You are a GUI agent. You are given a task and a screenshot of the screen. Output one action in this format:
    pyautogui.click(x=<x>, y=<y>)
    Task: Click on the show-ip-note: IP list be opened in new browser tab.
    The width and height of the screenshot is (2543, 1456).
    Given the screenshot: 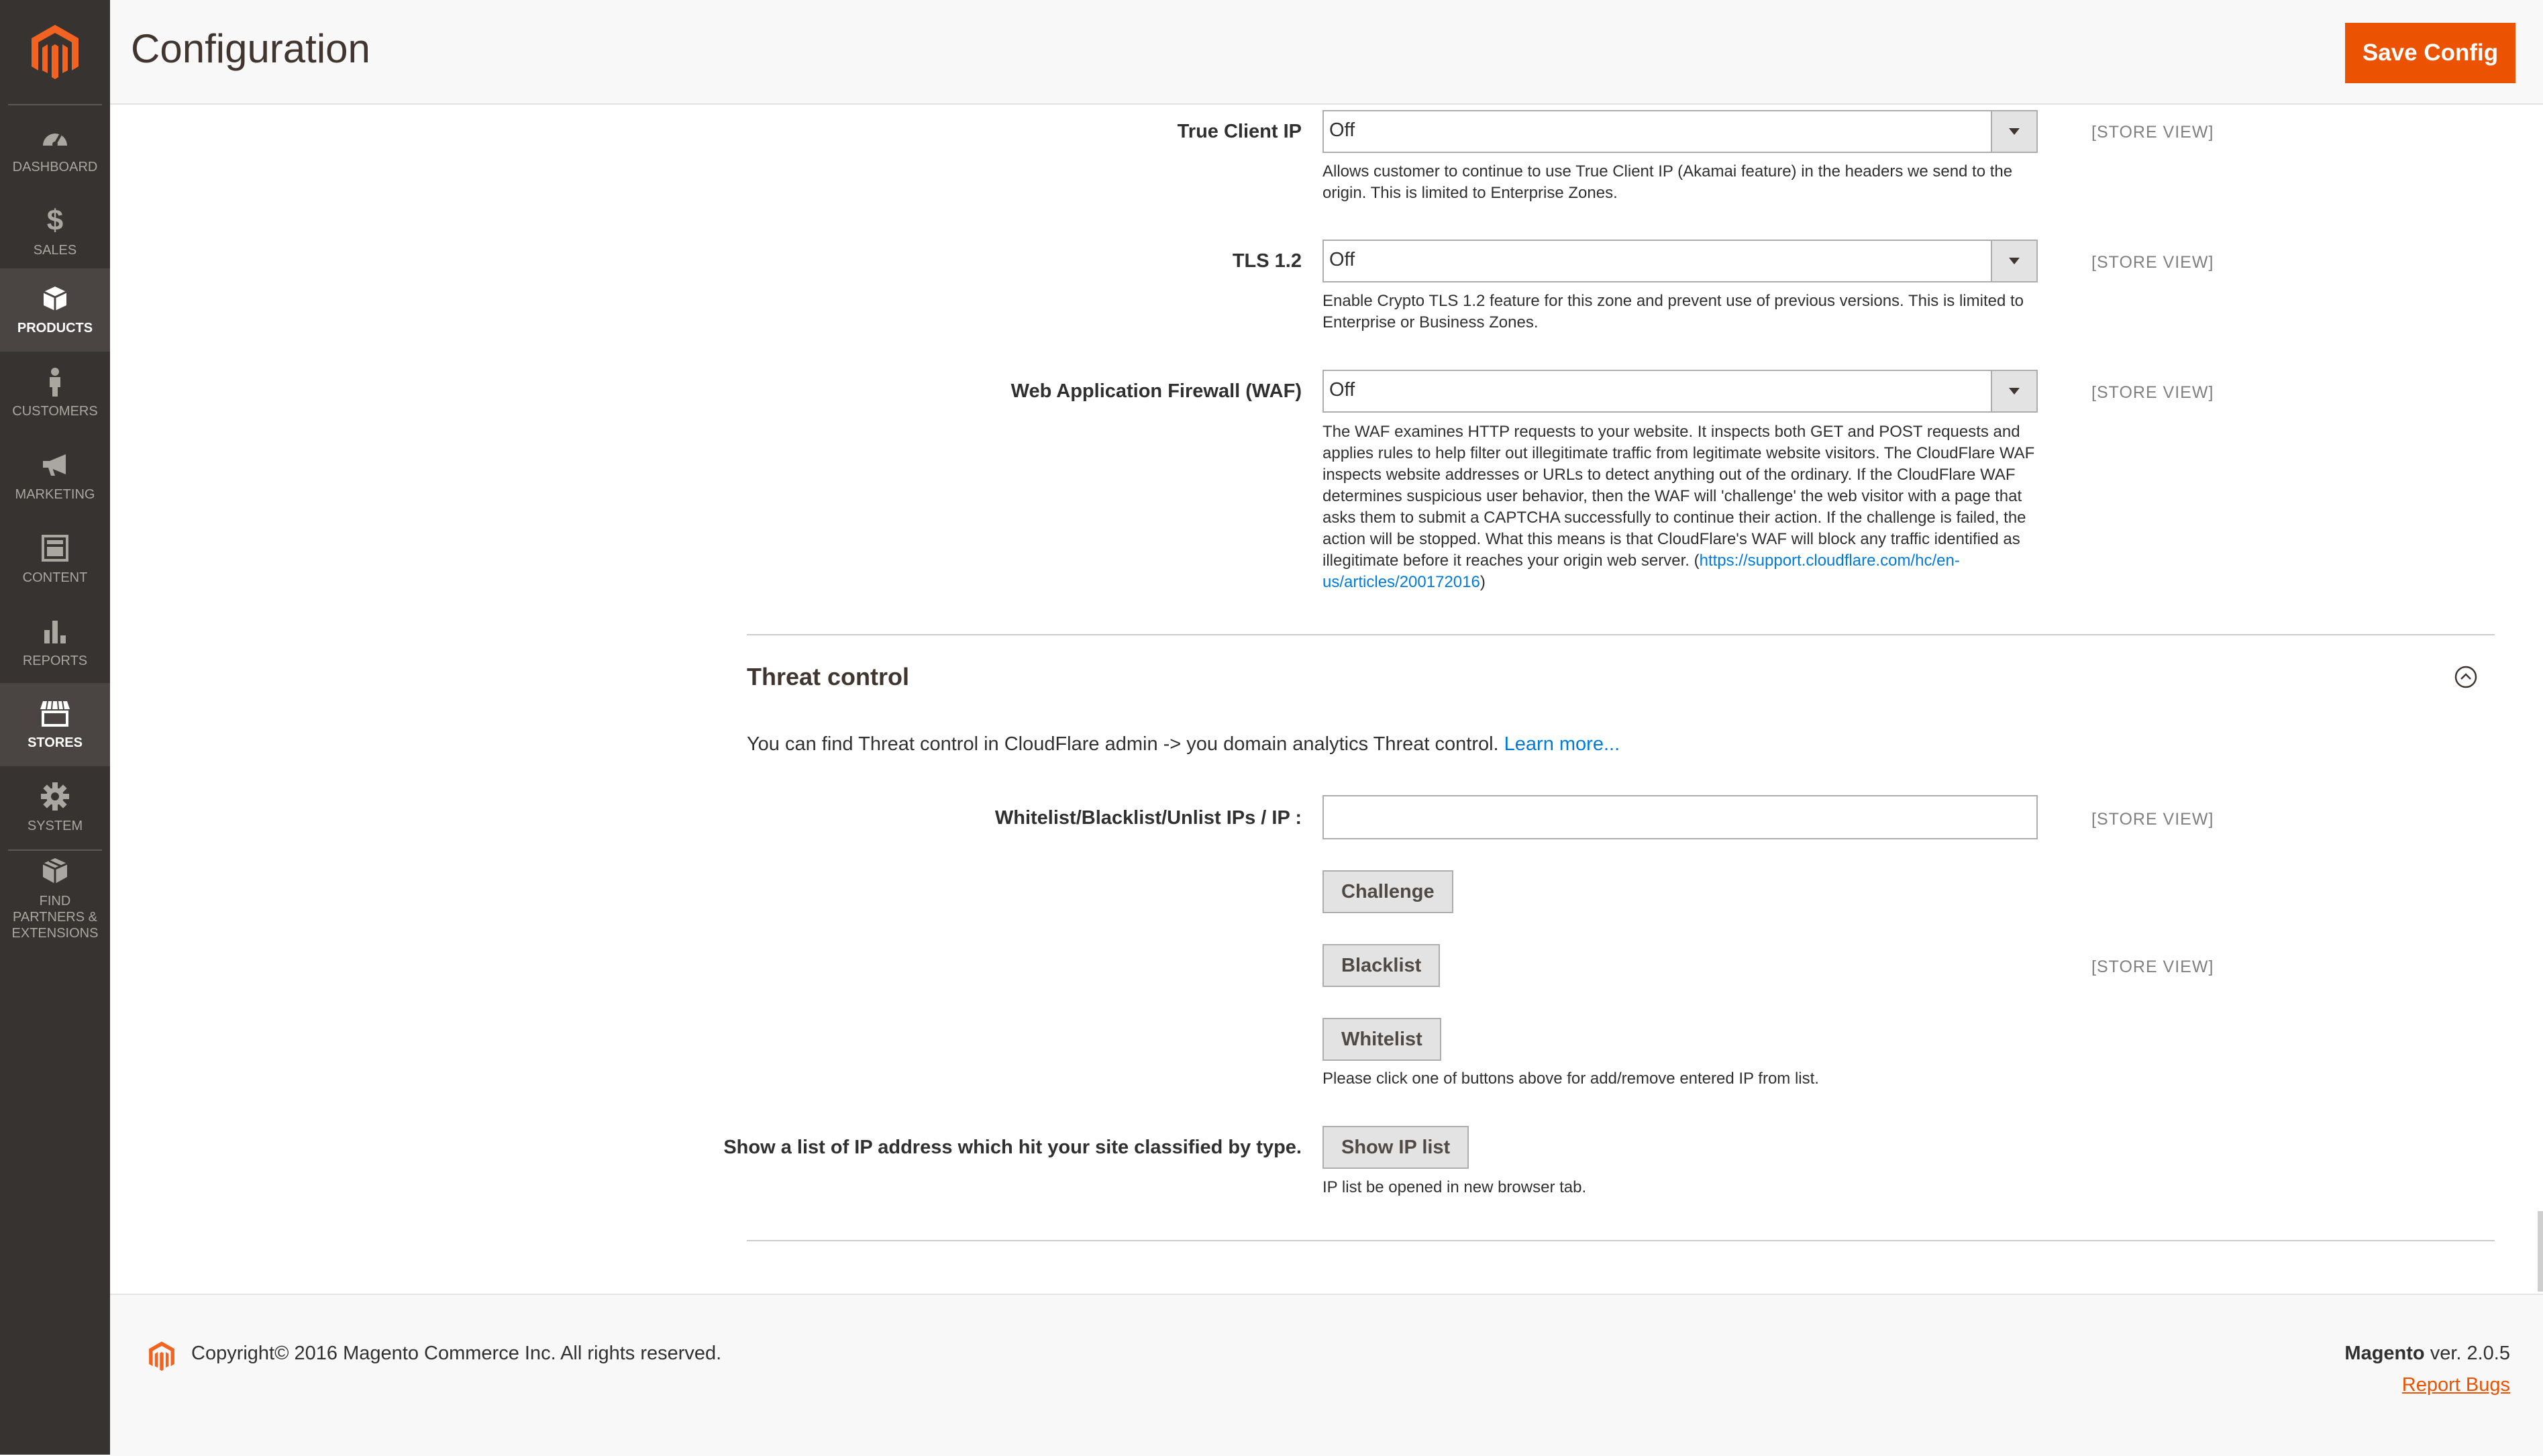 What is the action you would take?
    pyautogui.click(x=1454, y=1187)
    